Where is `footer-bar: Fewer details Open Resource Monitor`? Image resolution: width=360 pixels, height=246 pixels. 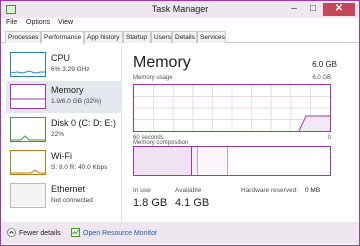 footer-bar: Fewer details Open Resource Monitor is located at coordinates (180, 233).